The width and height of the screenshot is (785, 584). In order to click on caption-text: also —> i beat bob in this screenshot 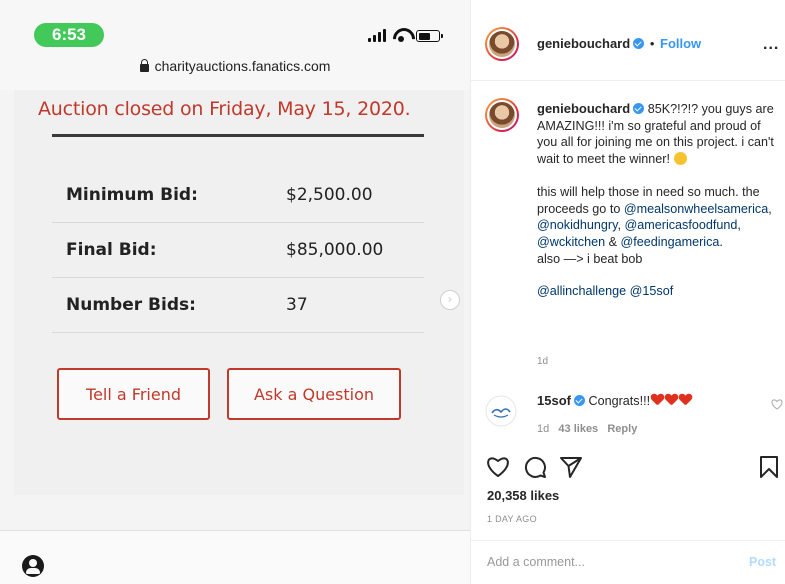, I will do `click(590, 258)`.